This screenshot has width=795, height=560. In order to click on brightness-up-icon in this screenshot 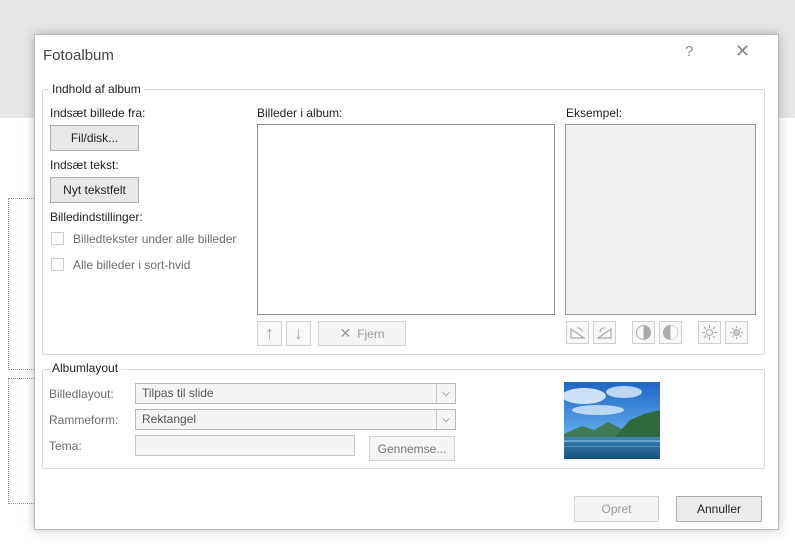, I will do `click(709, 332)`.